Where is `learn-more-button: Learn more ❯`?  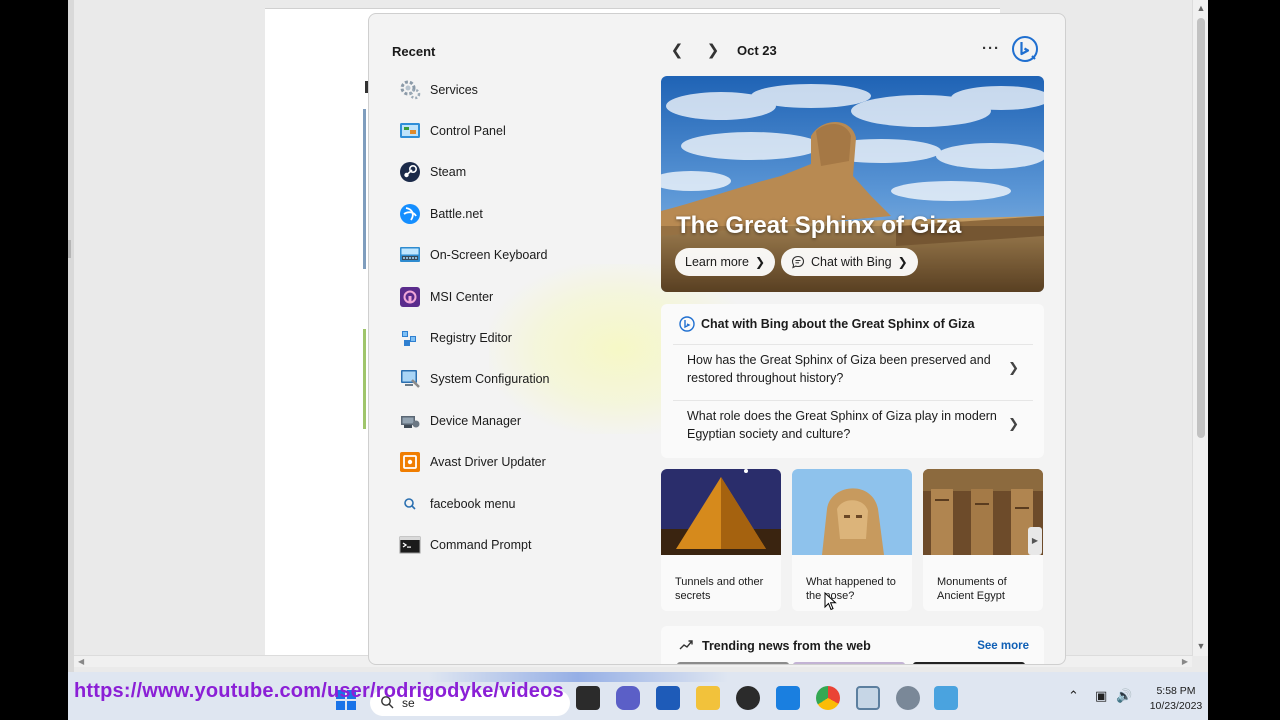 learn-more-button: Learn more ❯ is located at coordinates (725, 262).